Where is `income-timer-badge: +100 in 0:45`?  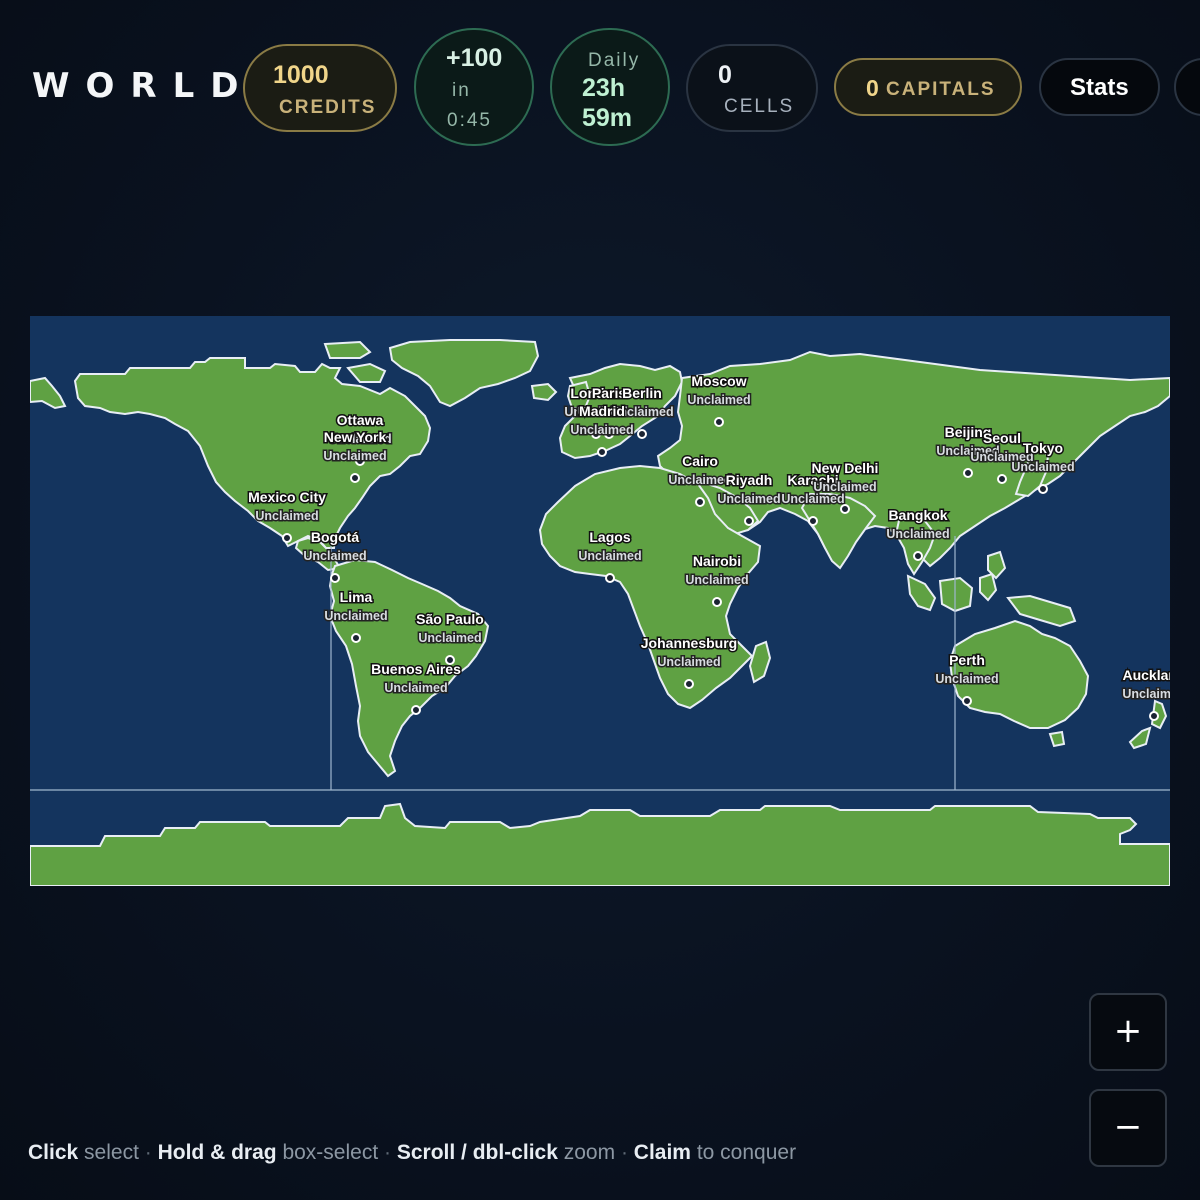
income-timer-badge: +100 in 0:45 is located at coordinates (474, 87).